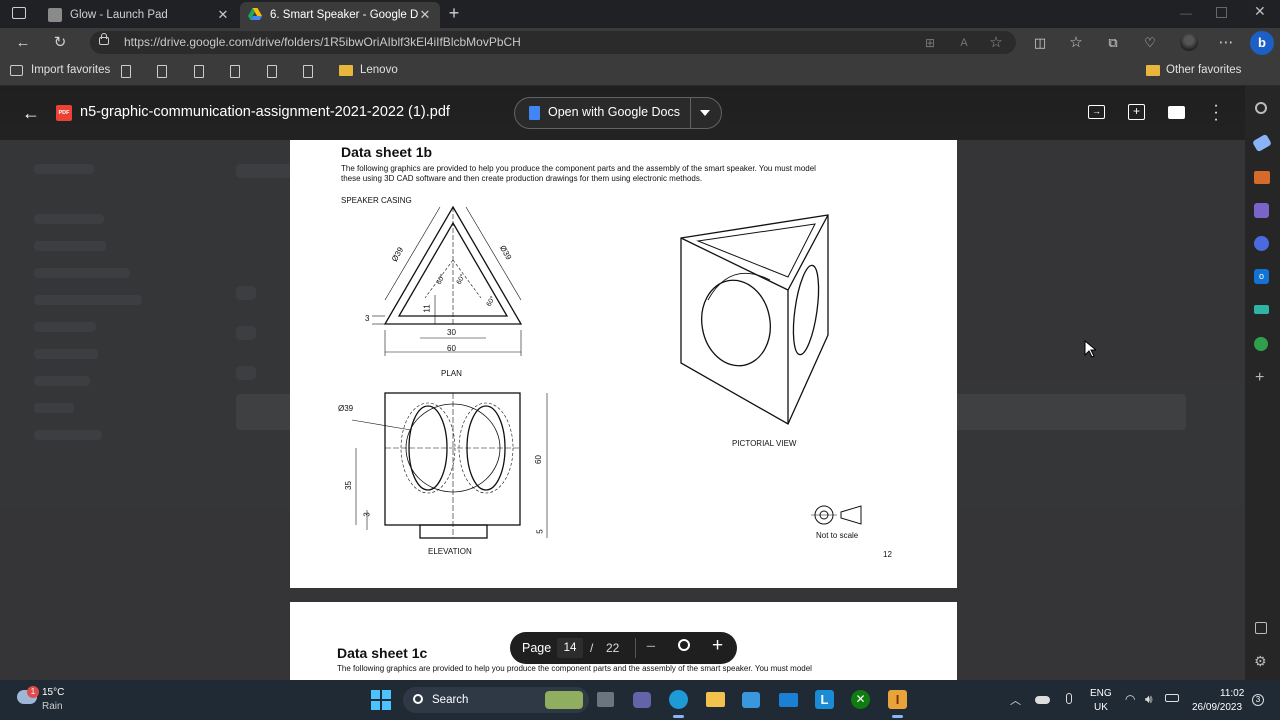 Image resolution: width=1280 pixels, height=720 pixels. What do you see at coordinates (19, 13) in the screenshot?
I see `tab-actions-icon` at bounding box center [19, 13].